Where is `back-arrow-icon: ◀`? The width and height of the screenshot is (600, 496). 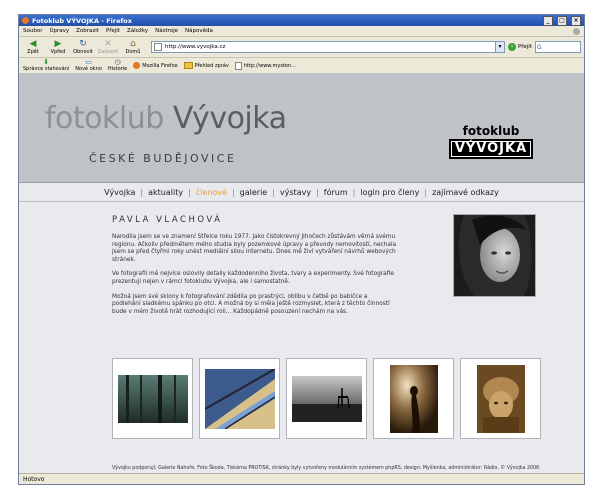
back-arrow-icon: ◀ is located at coordinates (33, 44).